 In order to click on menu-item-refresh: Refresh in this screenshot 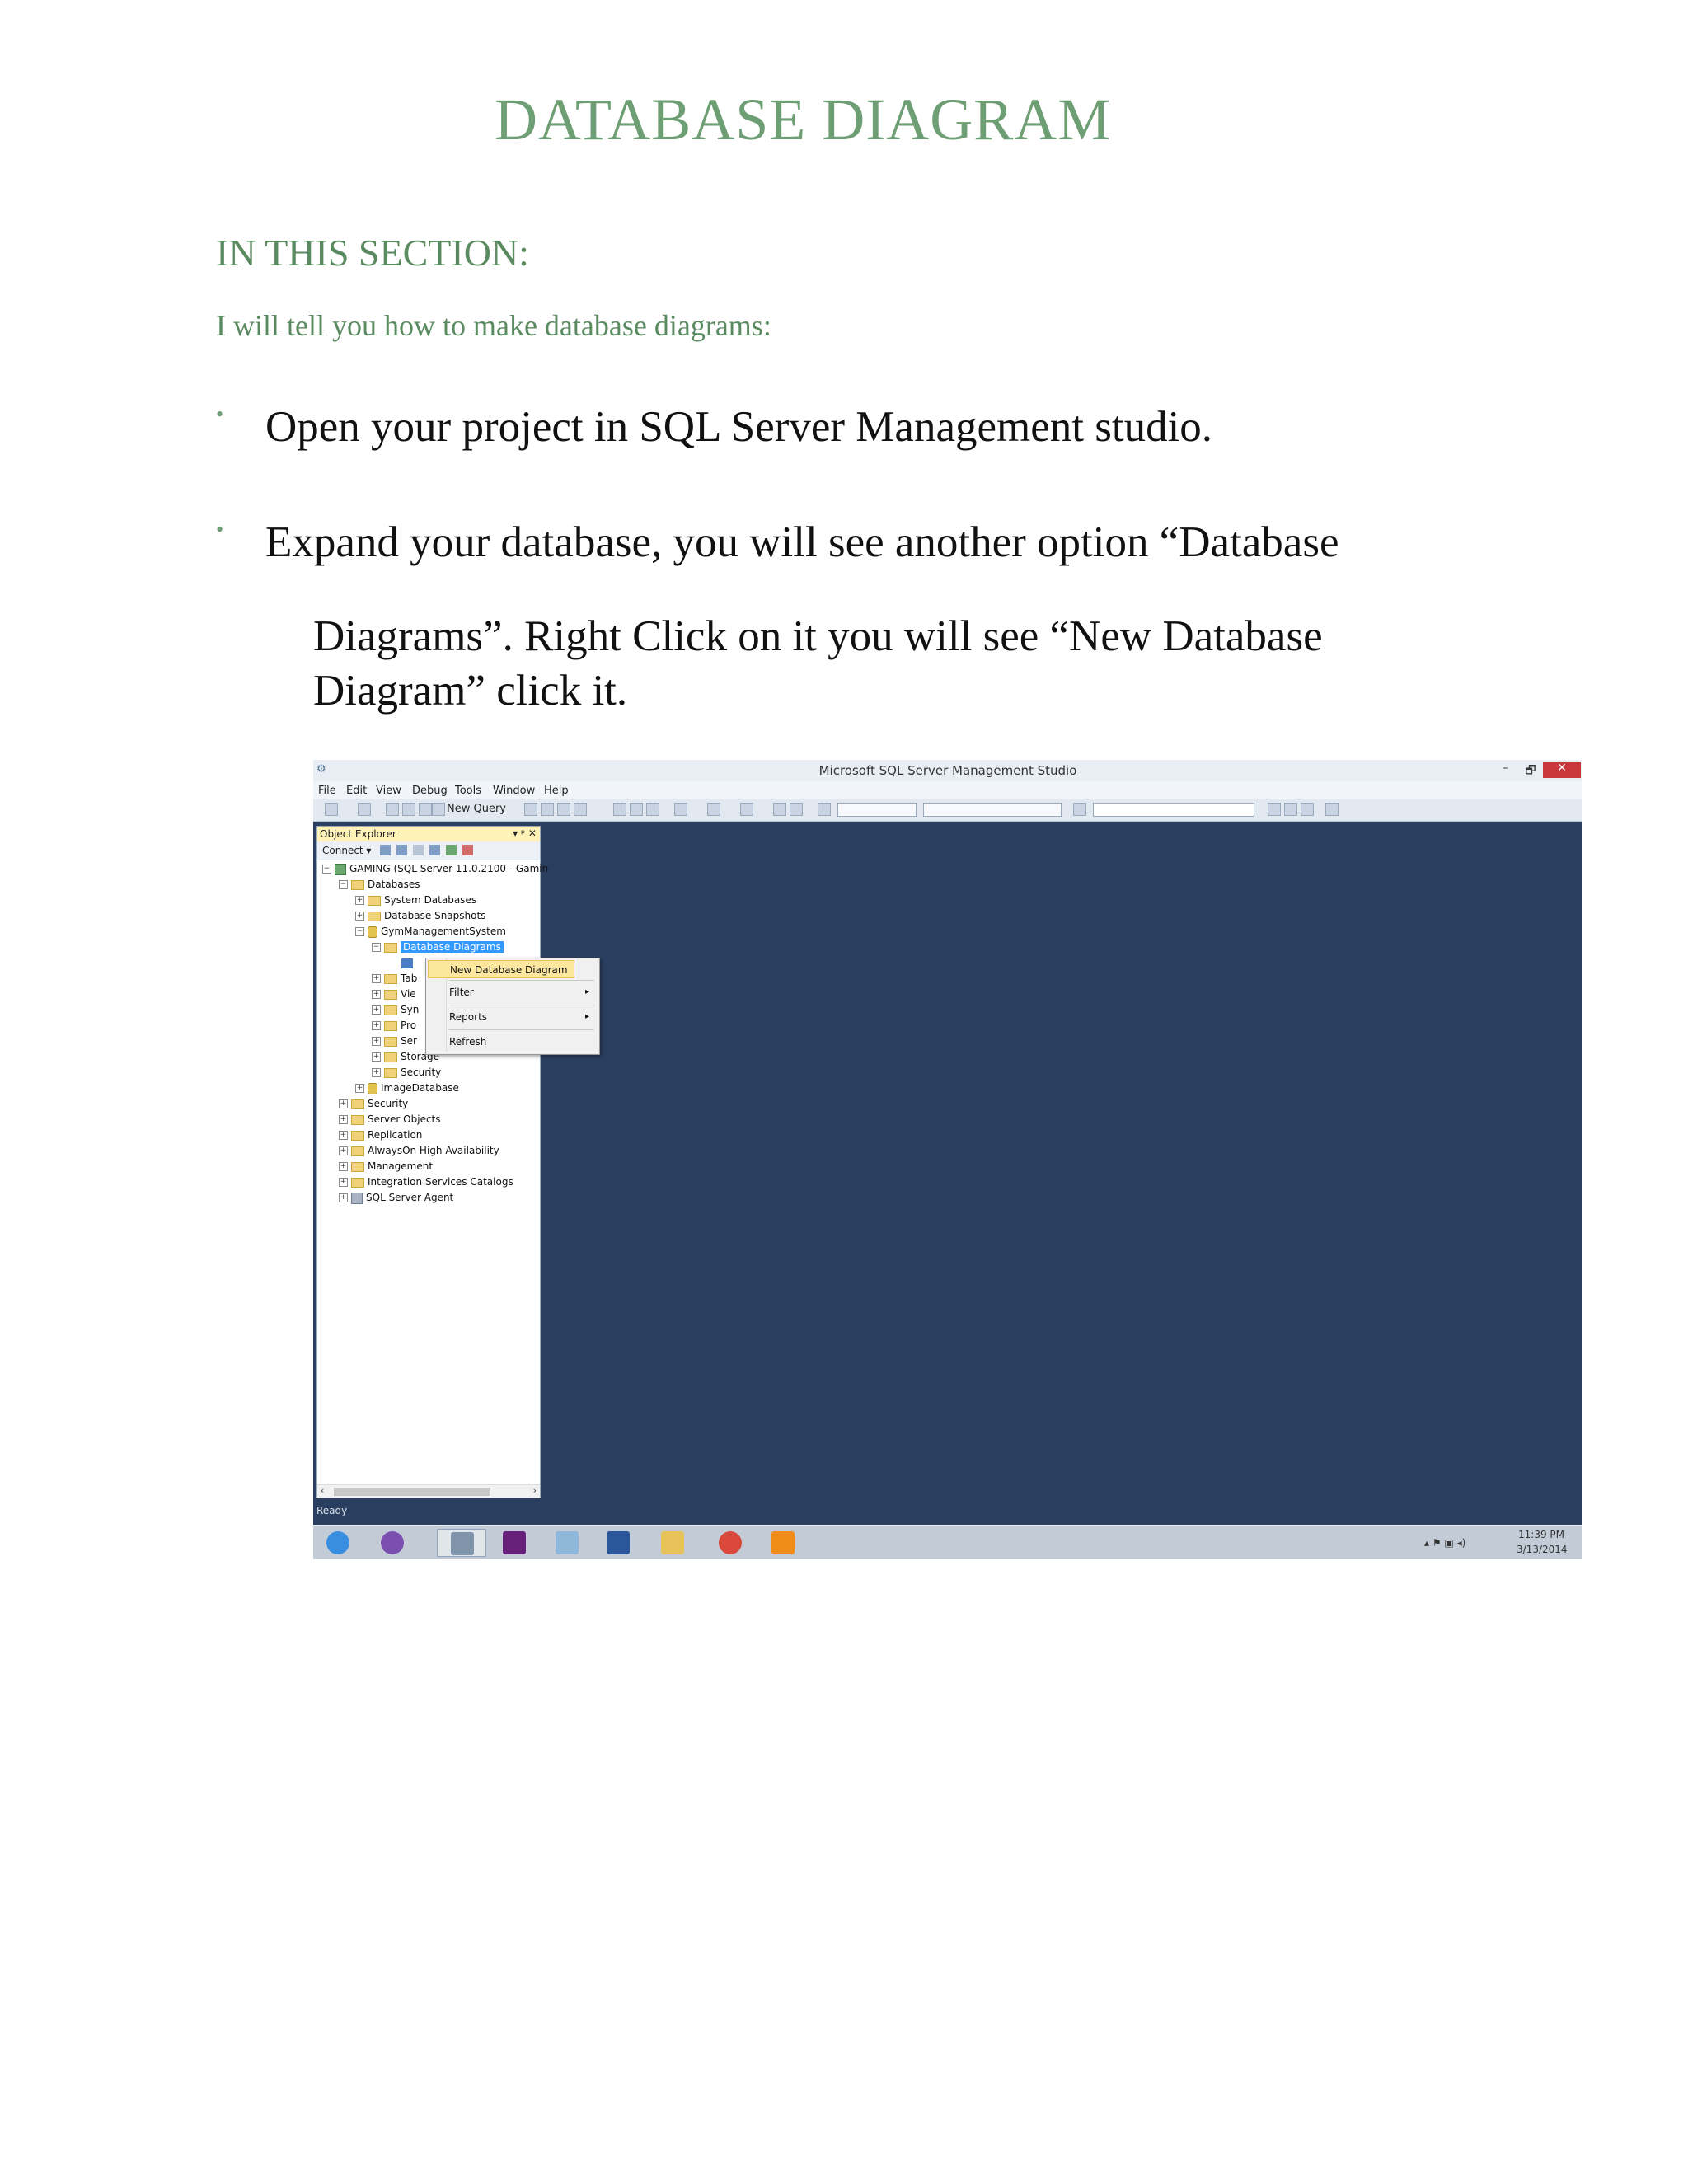, I will do `click(522, 1042)`.